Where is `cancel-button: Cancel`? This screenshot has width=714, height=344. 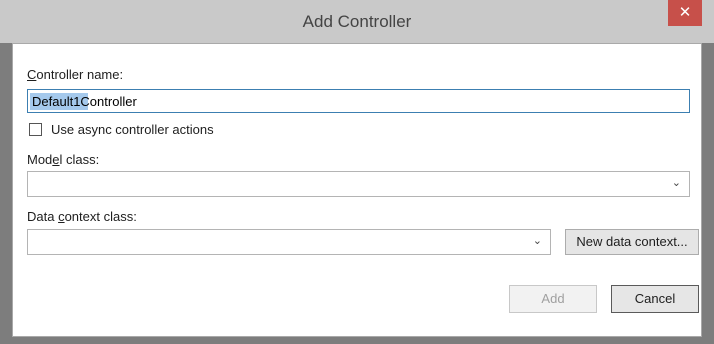
cancel-button: Cancel is located at coordinates (655, 299).